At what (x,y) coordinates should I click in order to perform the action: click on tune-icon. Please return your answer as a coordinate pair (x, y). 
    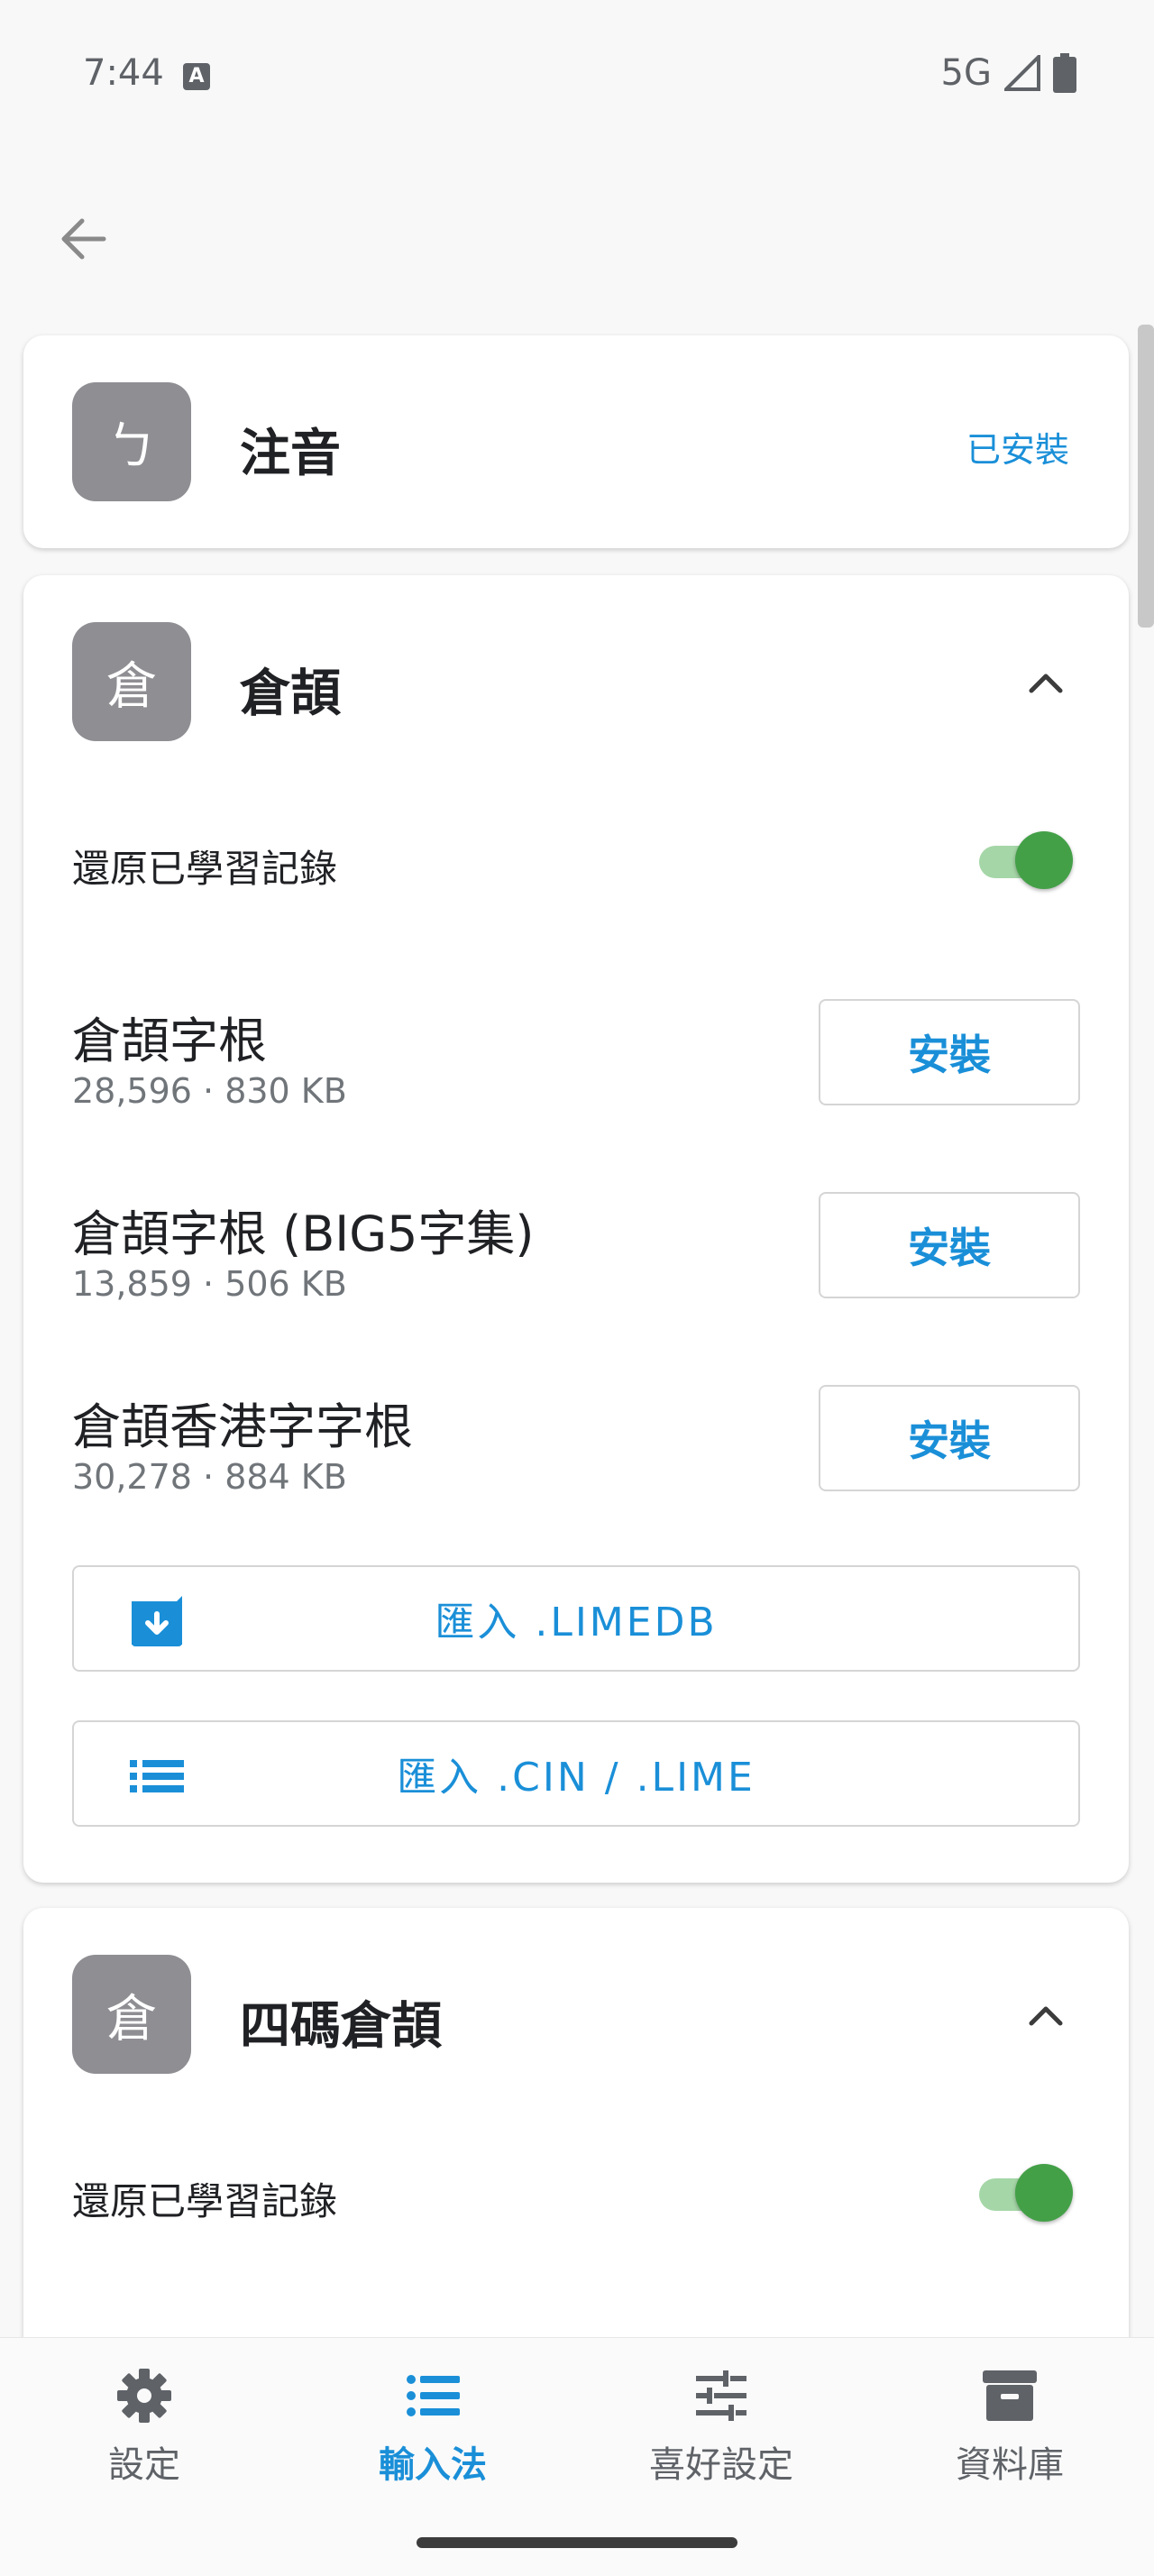
    Looking at the image, I should click on (721, 2395).